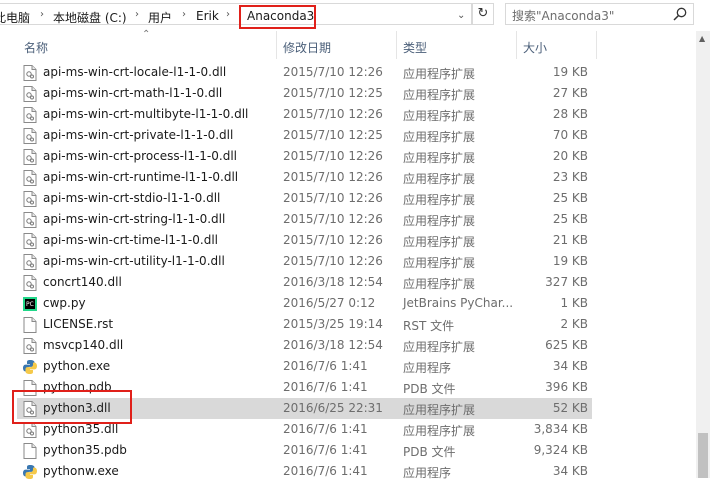  Describe the element at coordinates (333, 324) in the screenshot. I see `file-modified: 2015/3/25 19:14` at that location.